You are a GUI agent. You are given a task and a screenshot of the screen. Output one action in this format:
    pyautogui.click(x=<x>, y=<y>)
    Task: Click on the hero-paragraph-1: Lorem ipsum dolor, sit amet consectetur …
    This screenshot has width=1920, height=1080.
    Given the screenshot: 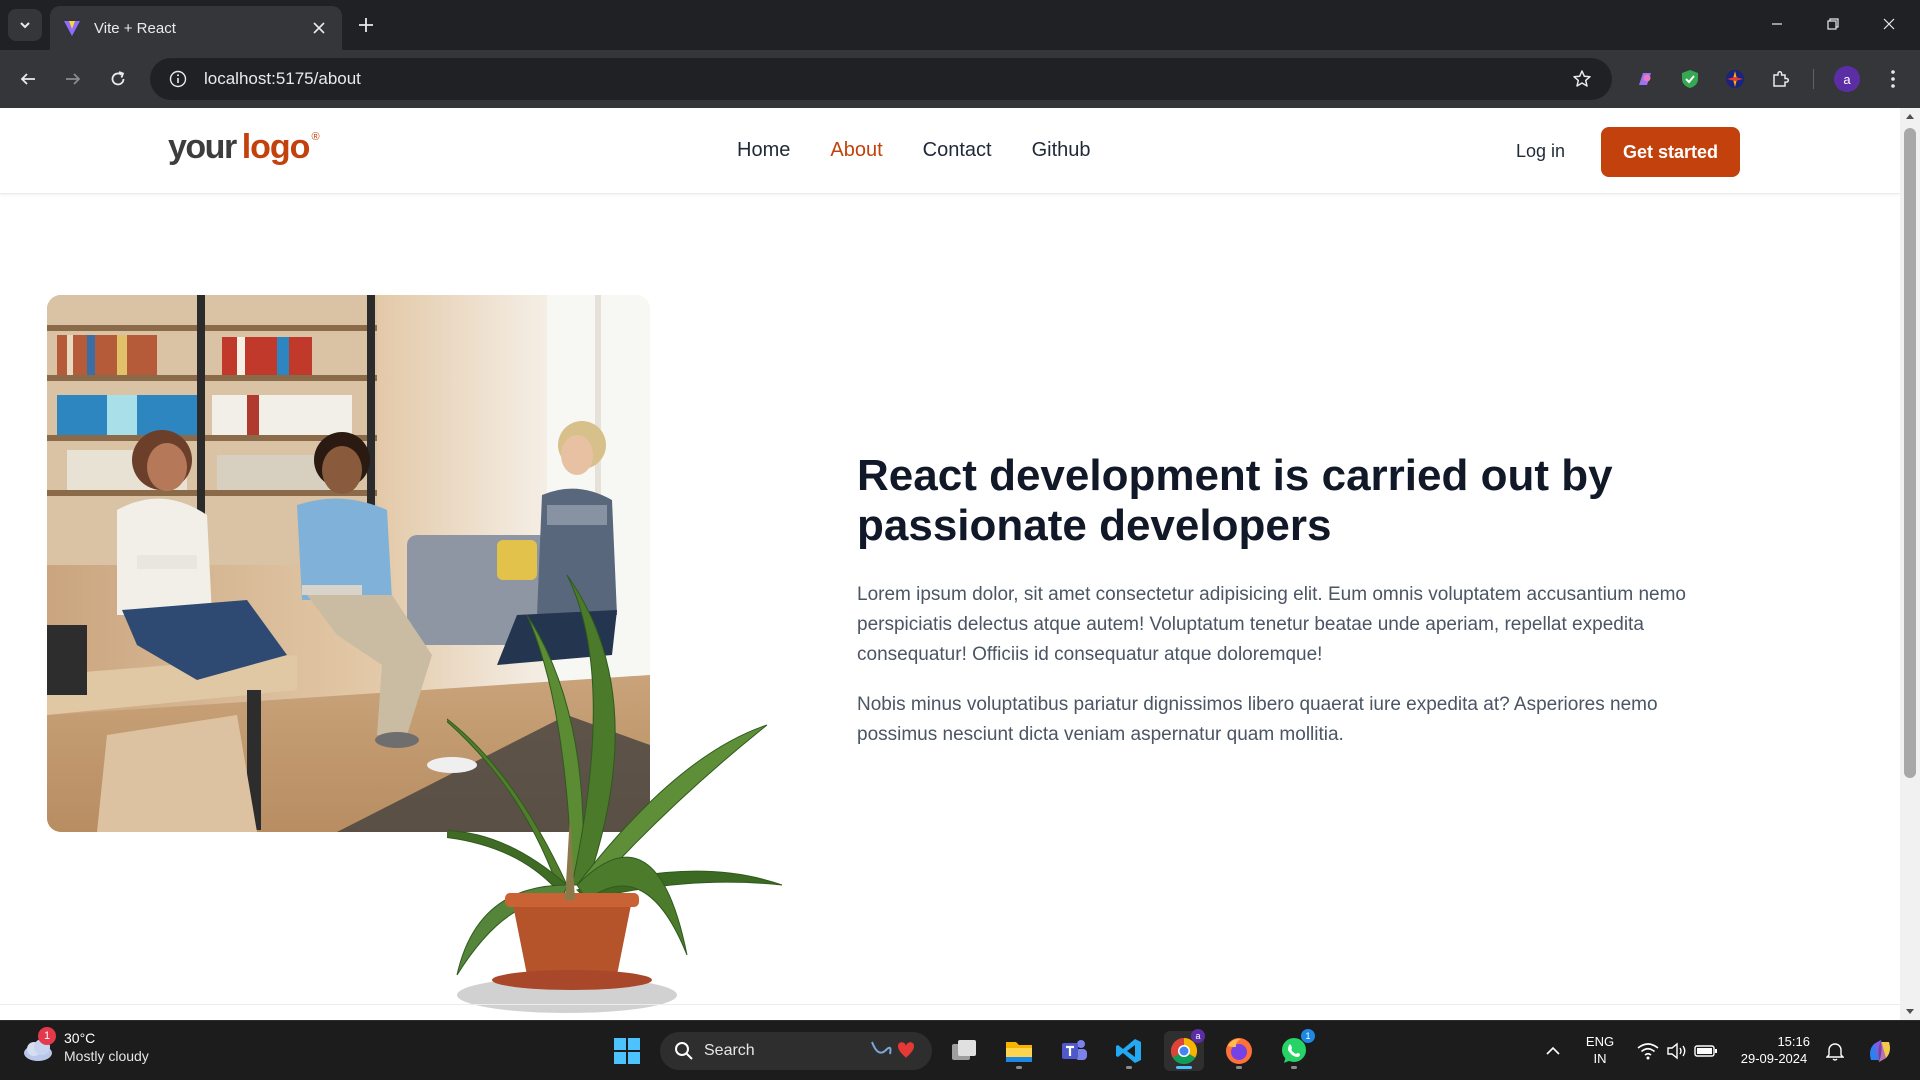 What is the action you would take?
    pyautogui.click(x=1271, y=624)
    